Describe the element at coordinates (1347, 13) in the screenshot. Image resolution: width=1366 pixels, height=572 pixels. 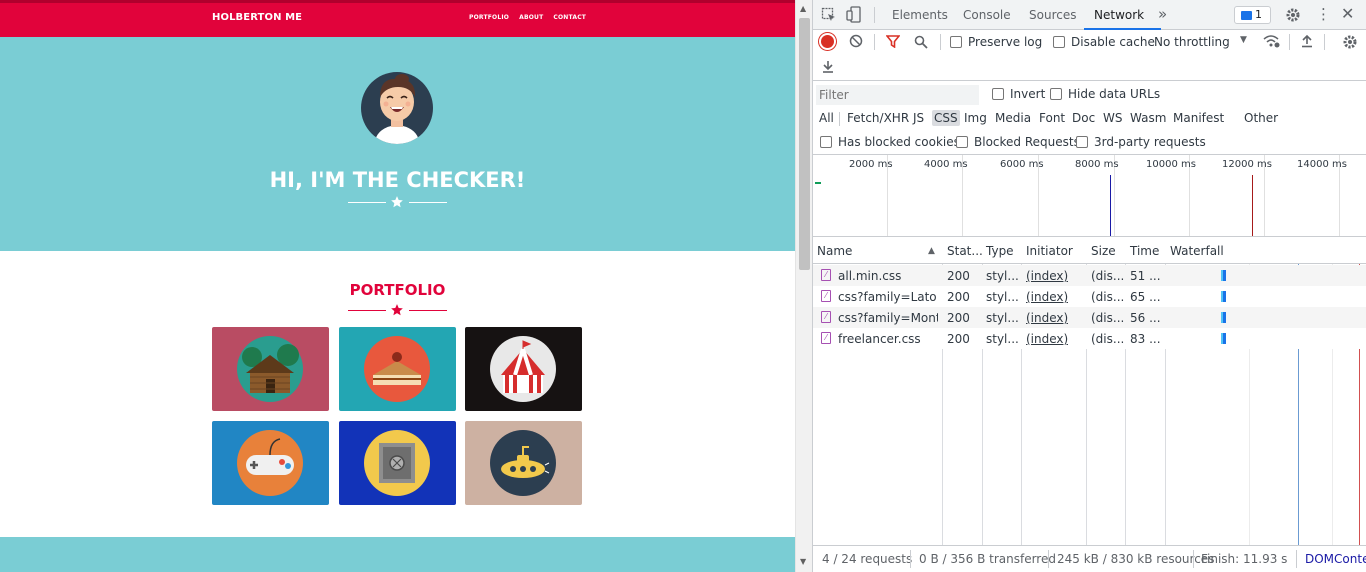
I see `close-devtools-icon: ✕` at that location.